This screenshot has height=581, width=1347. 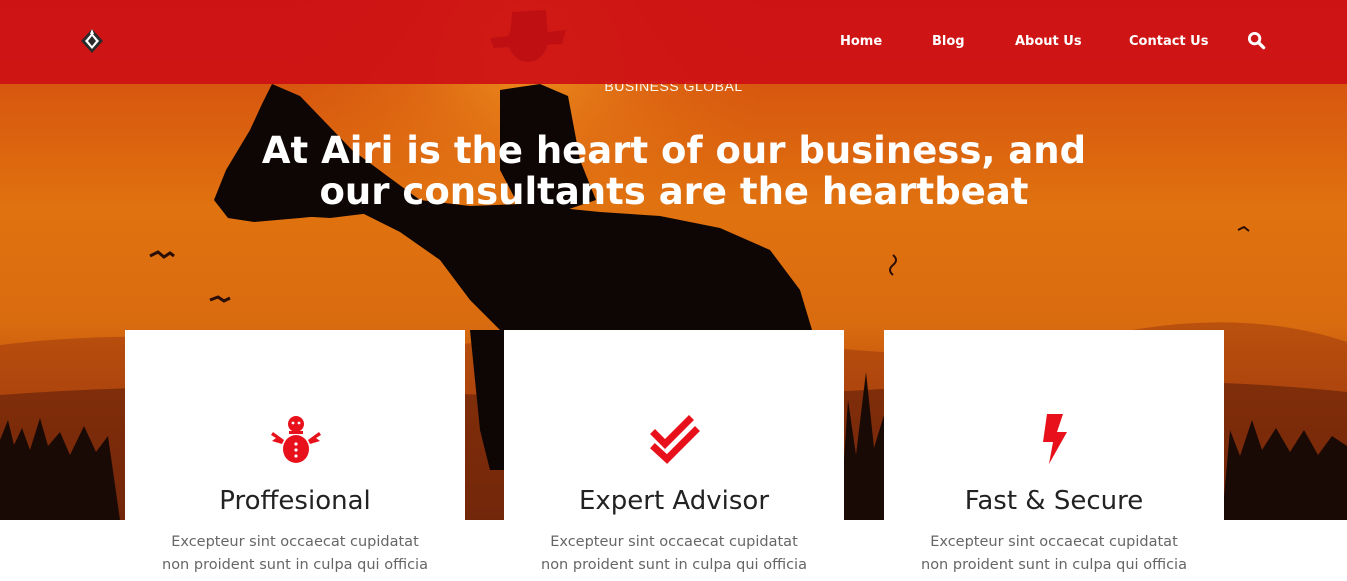 What do you see at coordinates (295, 501) in the screenshot?
I see `feature-title: Proffesional` at bounding box center [295, 501].